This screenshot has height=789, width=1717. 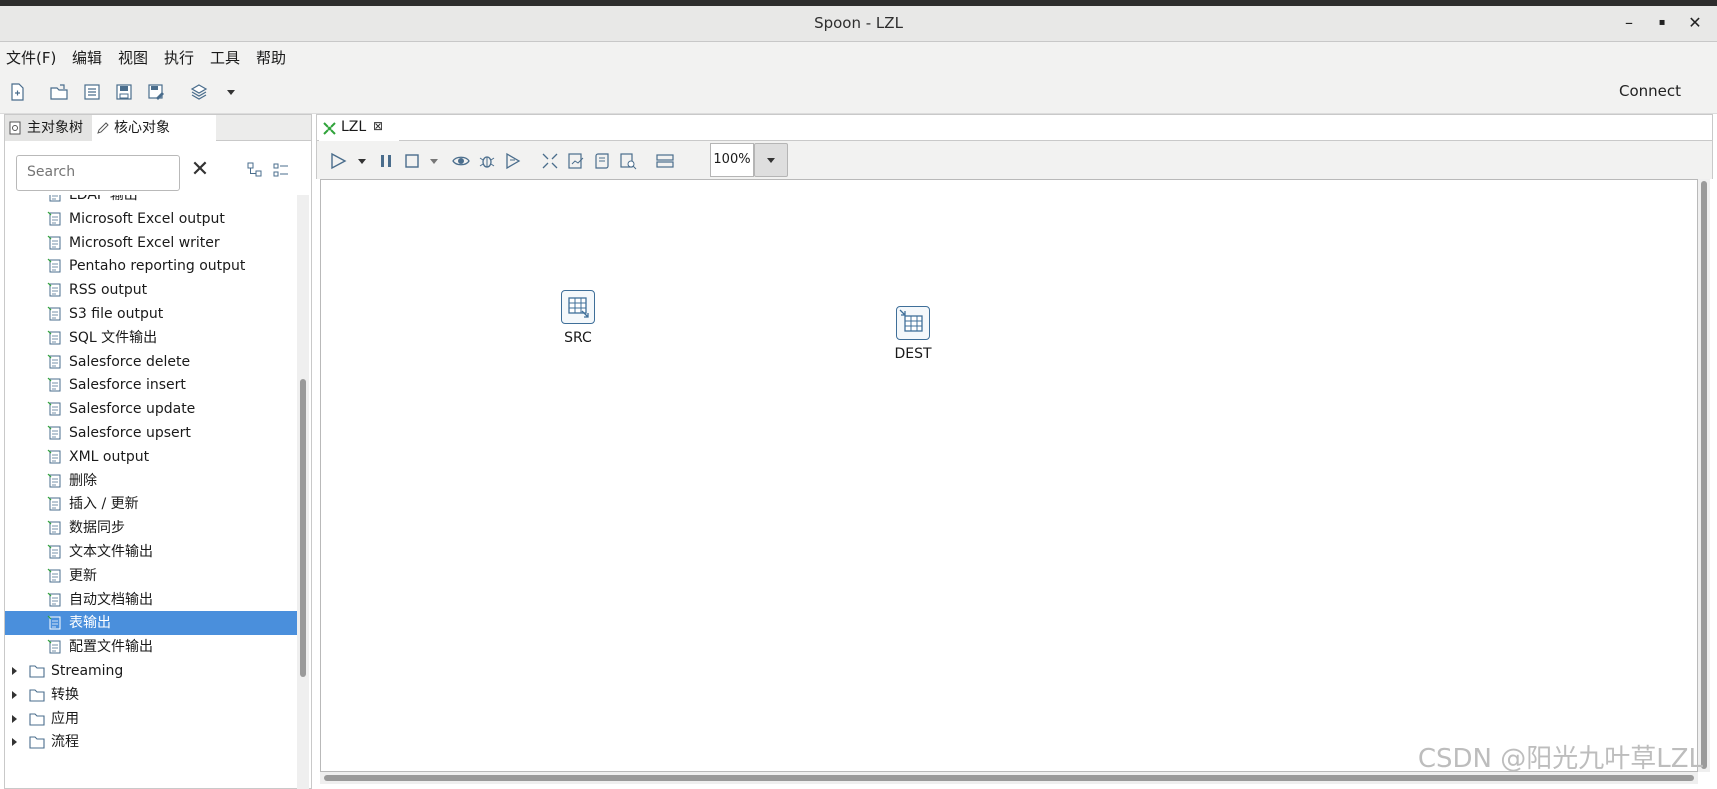 What do you see at coordinates (1560, 759) in the screenshot?
I see `watermark: CSDN @阳光九叶草LZL` at bounding box center [1560, 759].